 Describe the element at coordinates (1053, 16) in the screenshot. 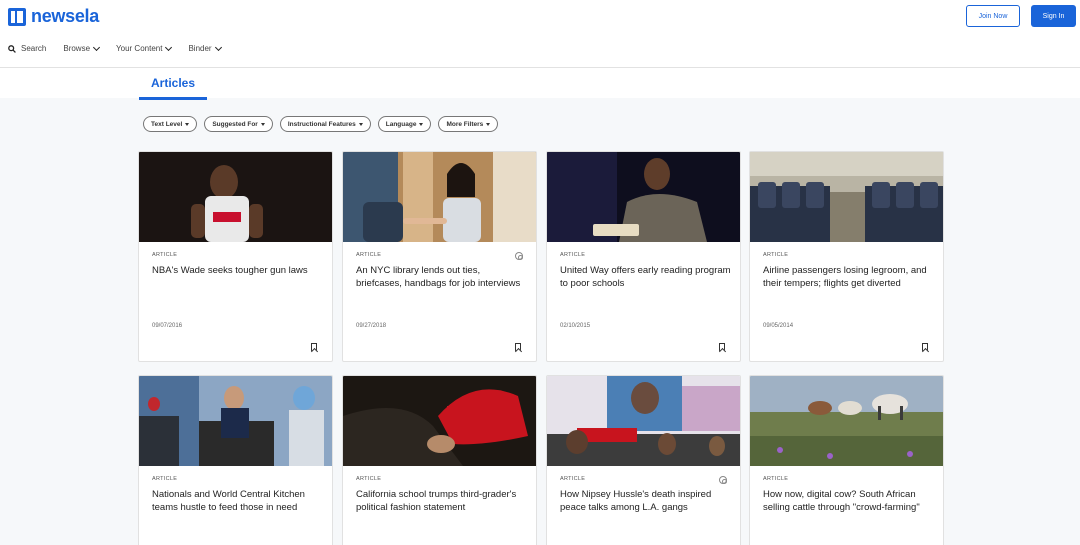

I see `sign-in-button: Sign In` at that location.